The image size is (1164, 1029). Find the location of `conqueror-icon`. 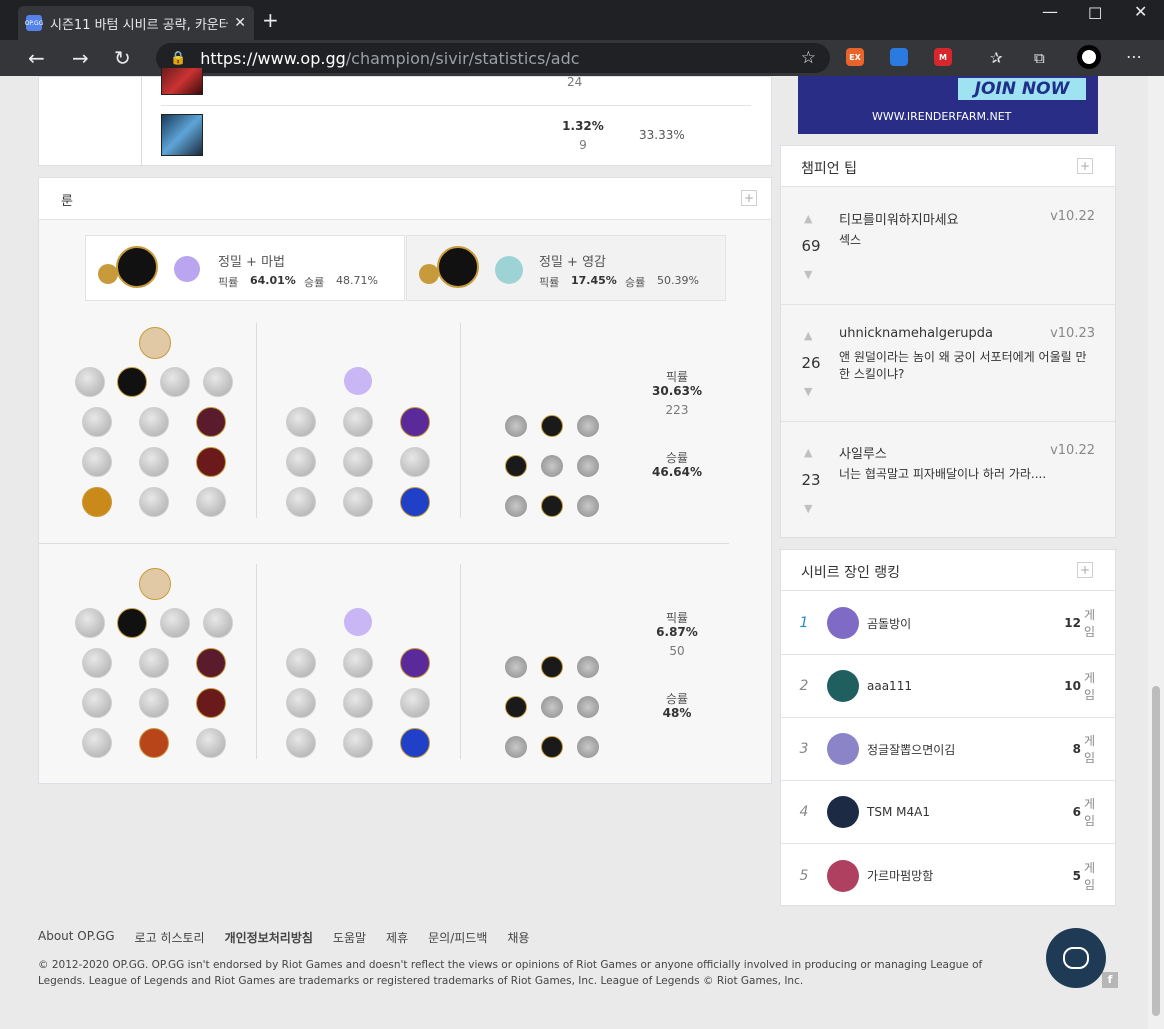

conqueror-icon is located at coordinates (218, 623).